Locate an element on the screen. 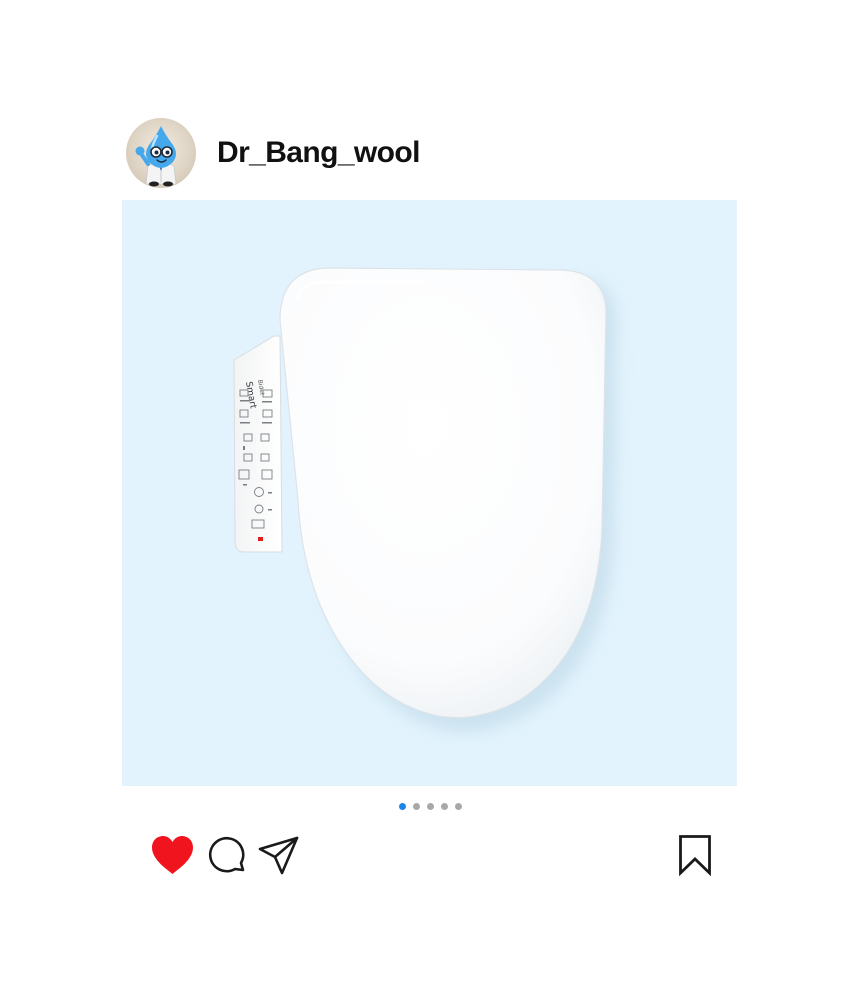  post-header: Dr_Bang_wool is located at coordinates (273, 153).